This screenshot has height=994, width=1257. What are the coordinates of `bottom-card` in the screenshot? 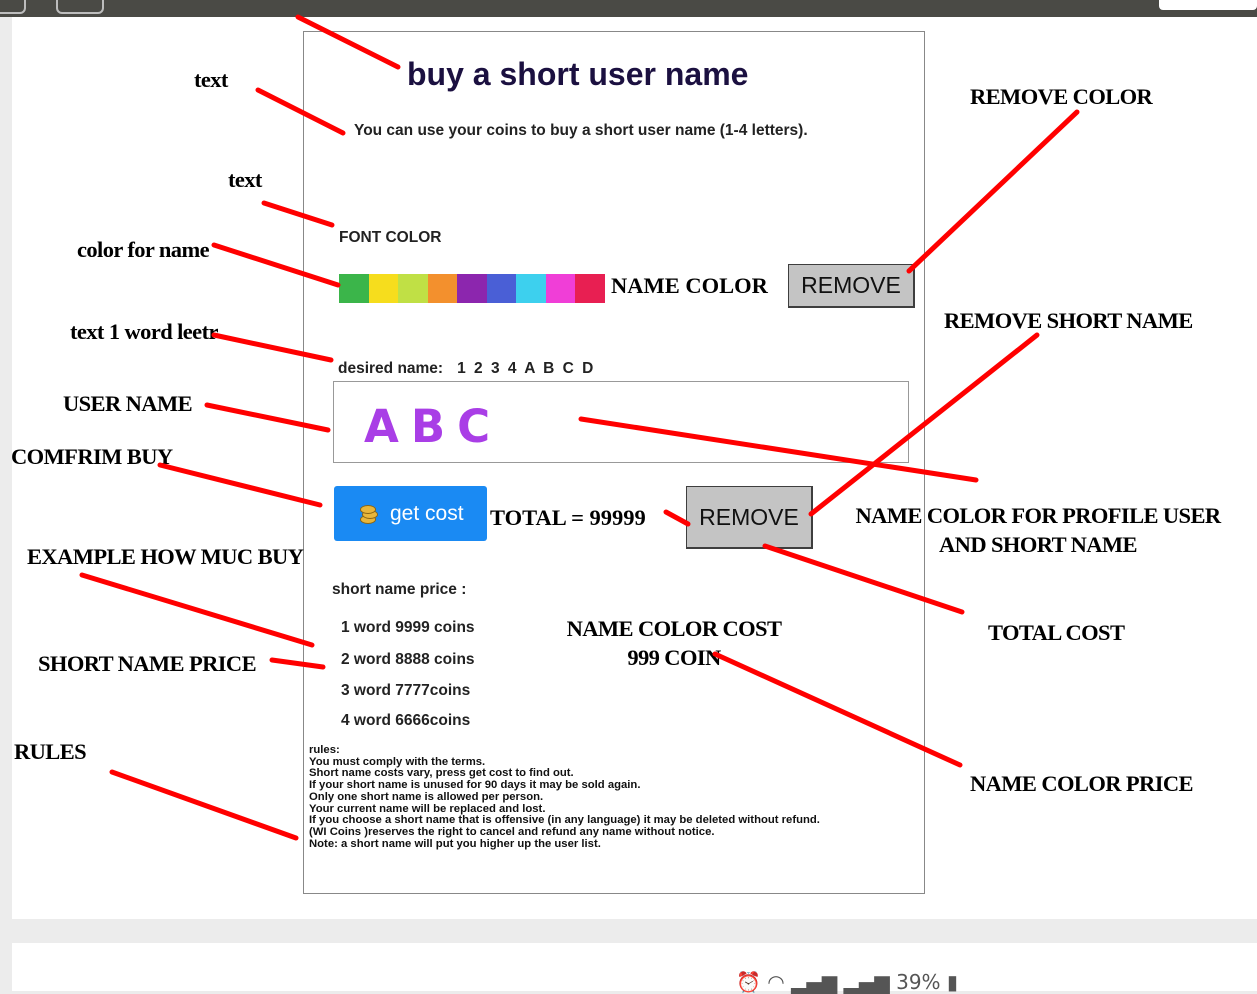 It's located at (634, 967).